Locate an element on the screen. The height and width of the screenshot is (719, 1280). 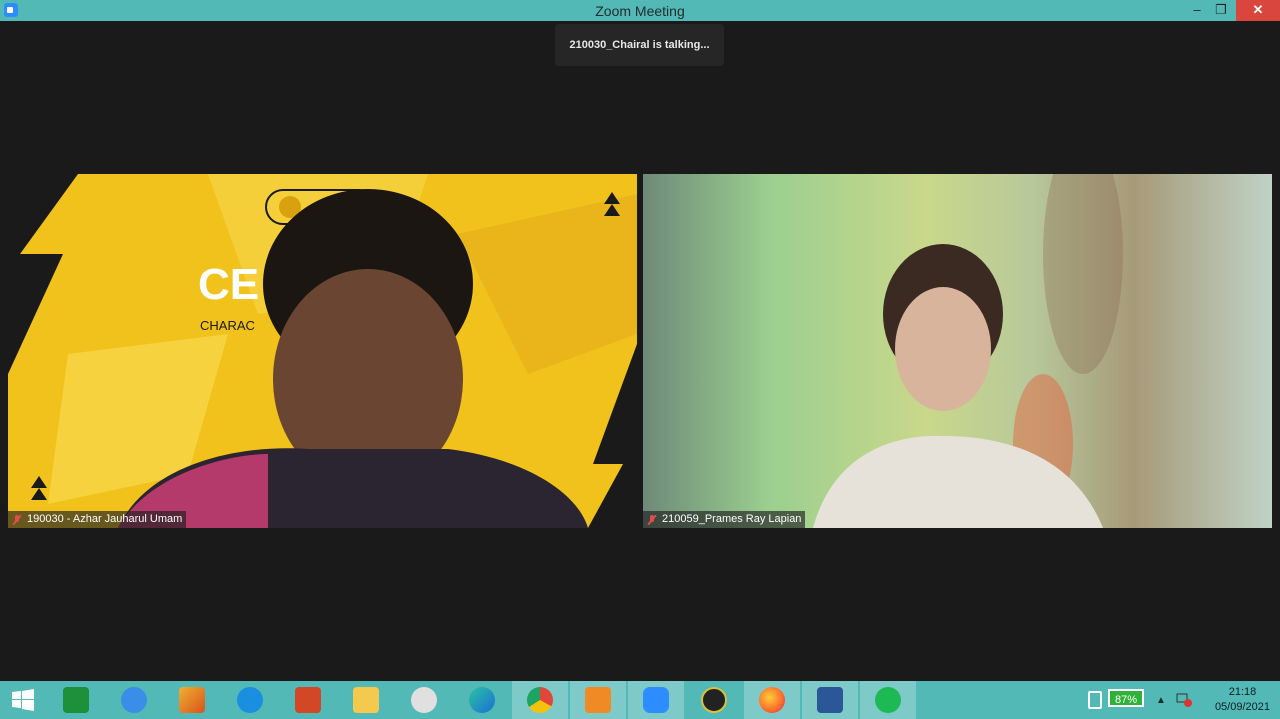
edge-icon is located at coordinates (482, 700).